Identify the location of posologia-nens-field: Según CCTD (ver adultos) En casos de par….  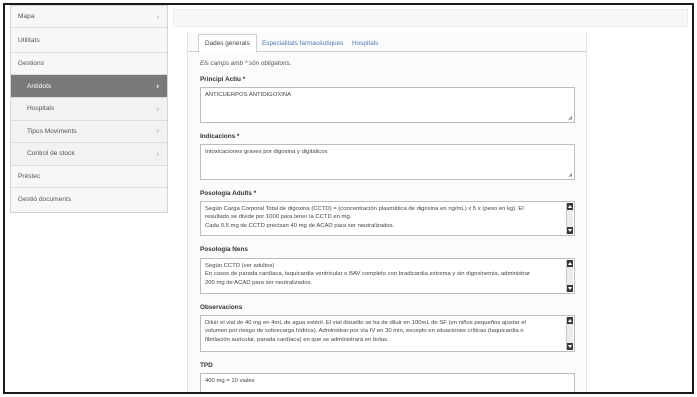
(387, 276).